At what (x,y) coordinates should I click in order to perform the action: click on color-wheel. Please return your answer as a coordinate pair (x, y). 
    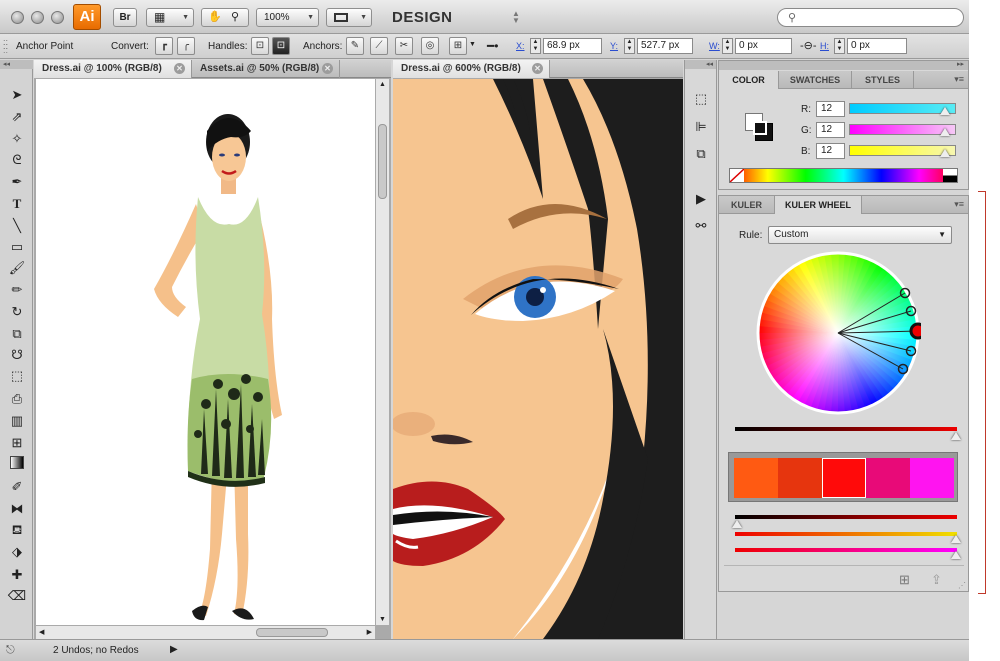
    Looking at the image, I should click on (838, 333).